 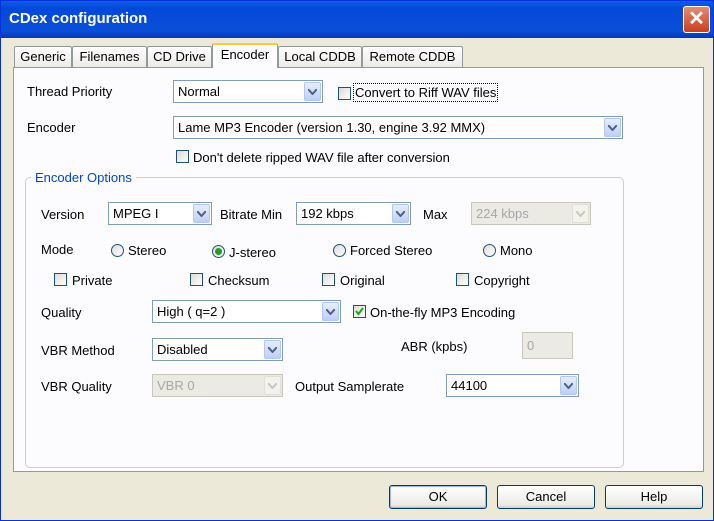 I want to click on copyright-label: Copyright, so click(x=502, y=280).